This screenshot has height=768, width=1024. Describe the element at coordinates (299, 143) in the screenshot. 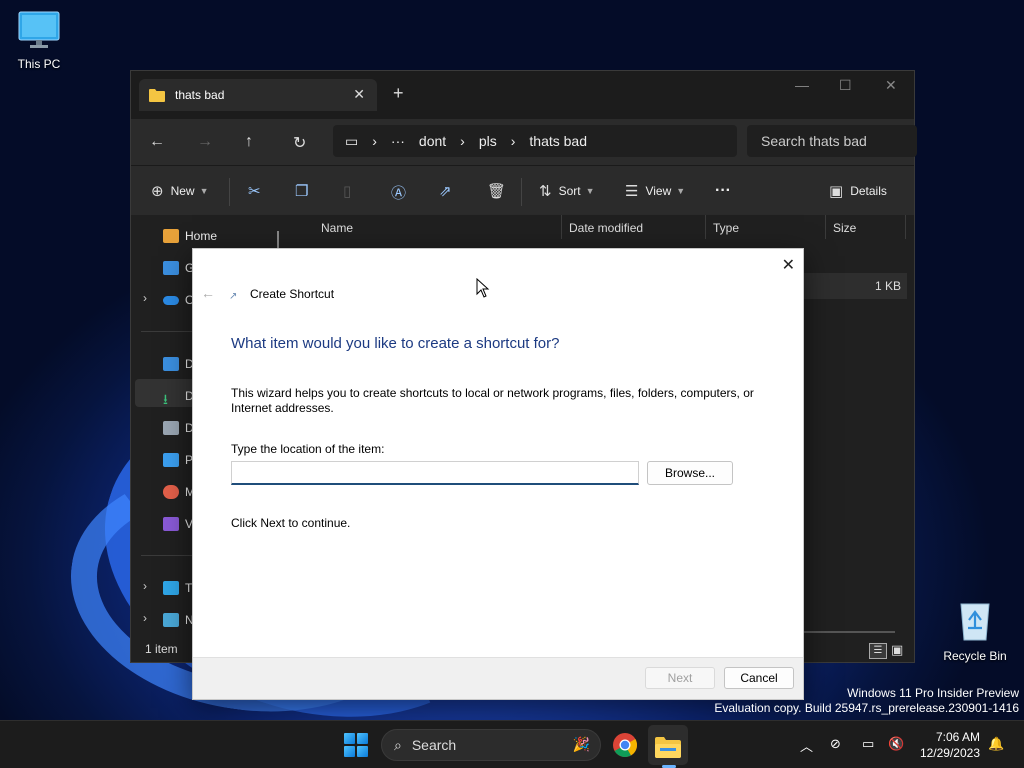

I see `refresh-icon: ↻` at that location.